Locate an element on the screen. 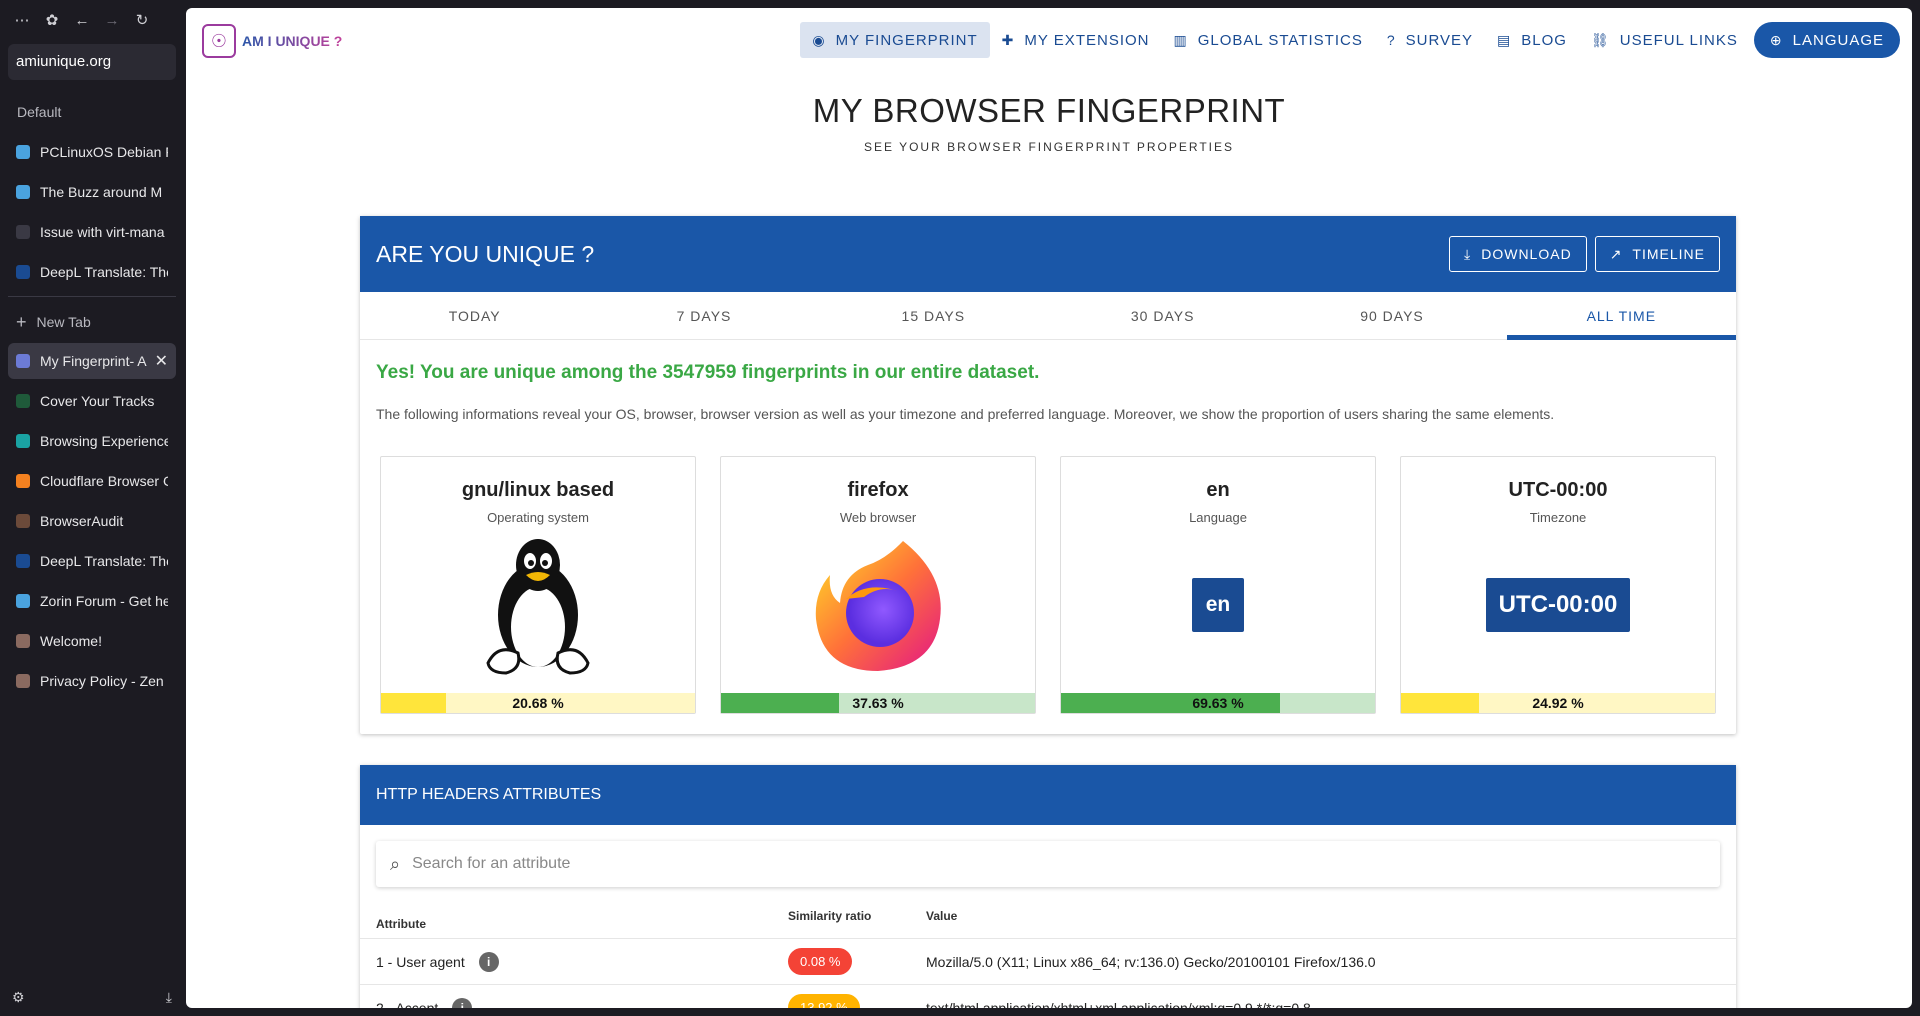  tab-separator is located at coordinates (92, 296).